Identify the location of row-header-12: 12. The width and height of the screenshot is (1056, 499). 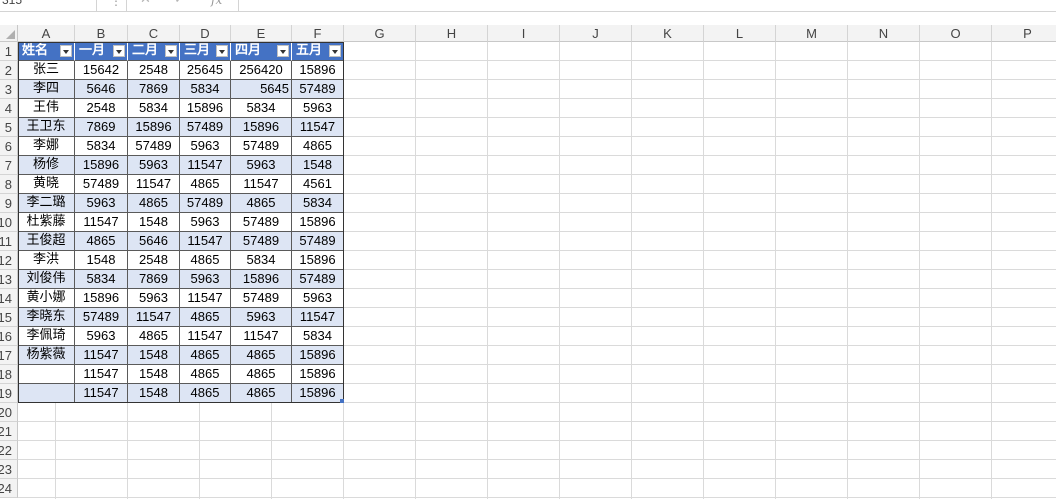
(9, 260).